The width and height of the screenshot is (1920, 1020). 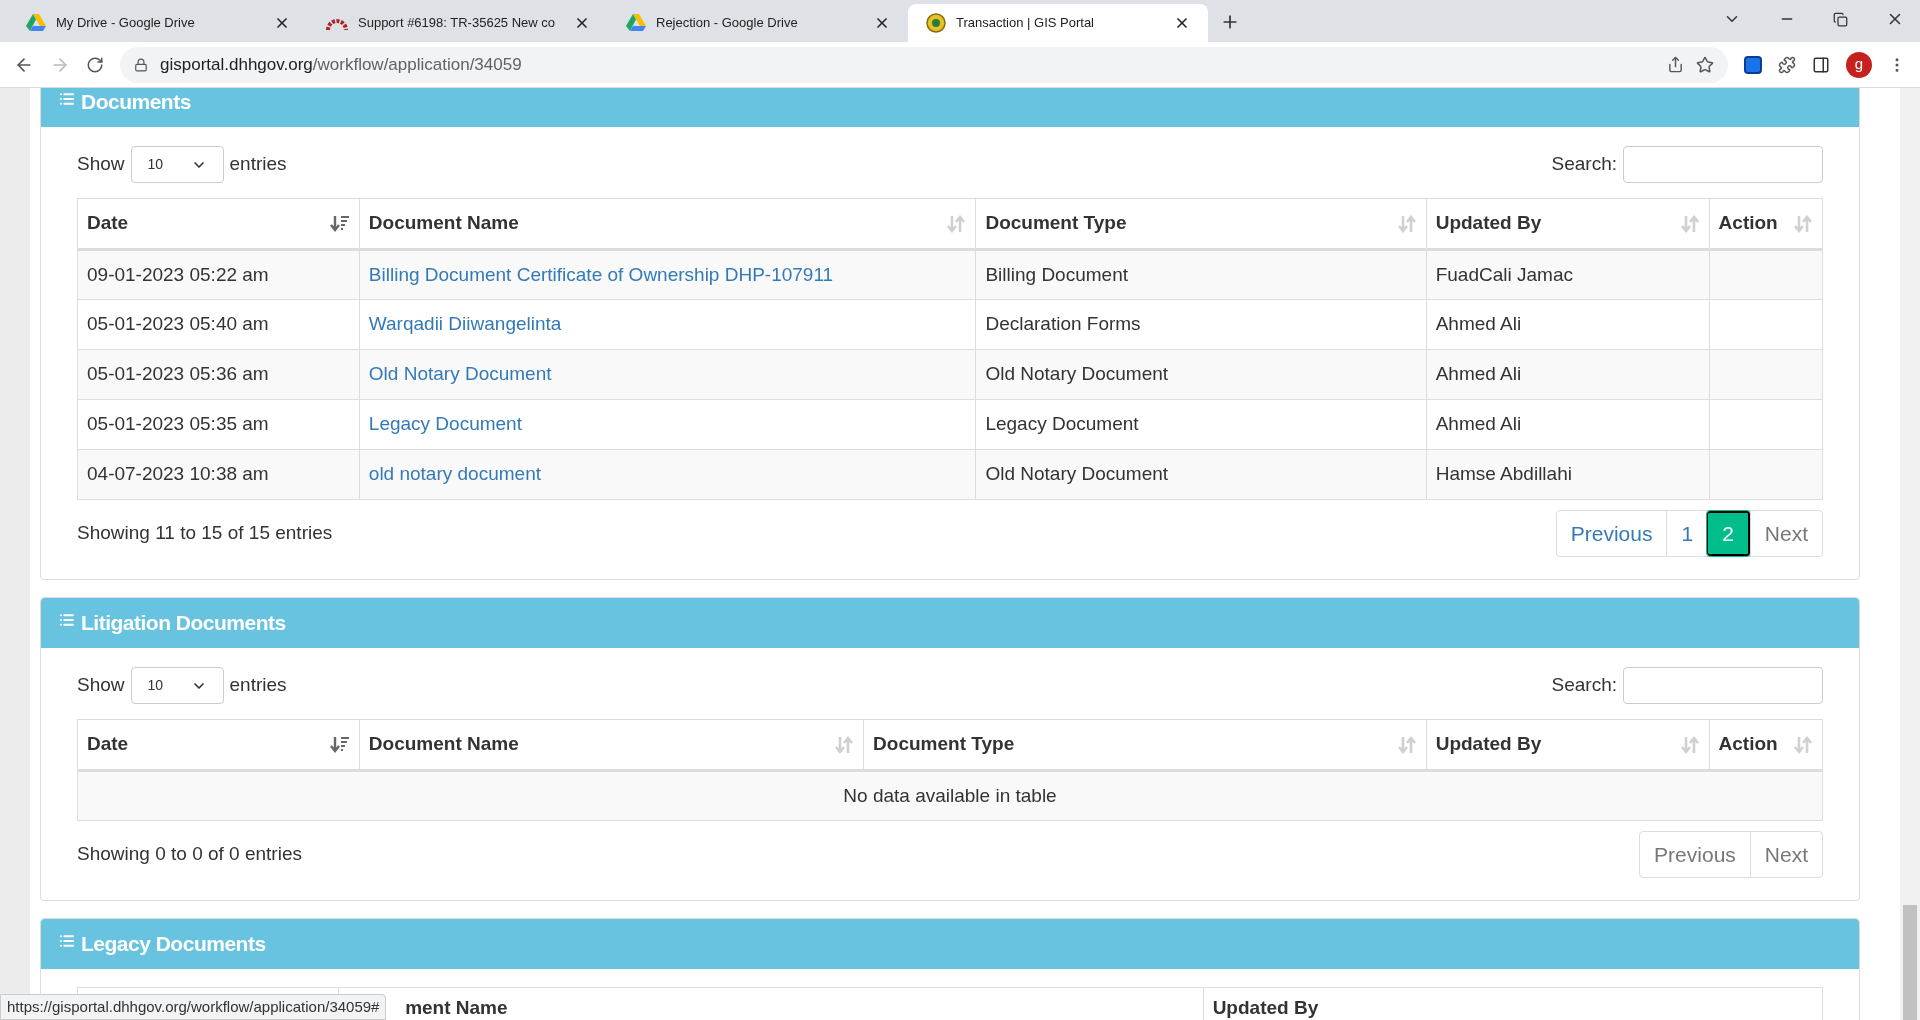 What do you see at coordinates (1611, 533) in the screenshot?
I see `page-button: Previous` at bounding box center [1611, 533].